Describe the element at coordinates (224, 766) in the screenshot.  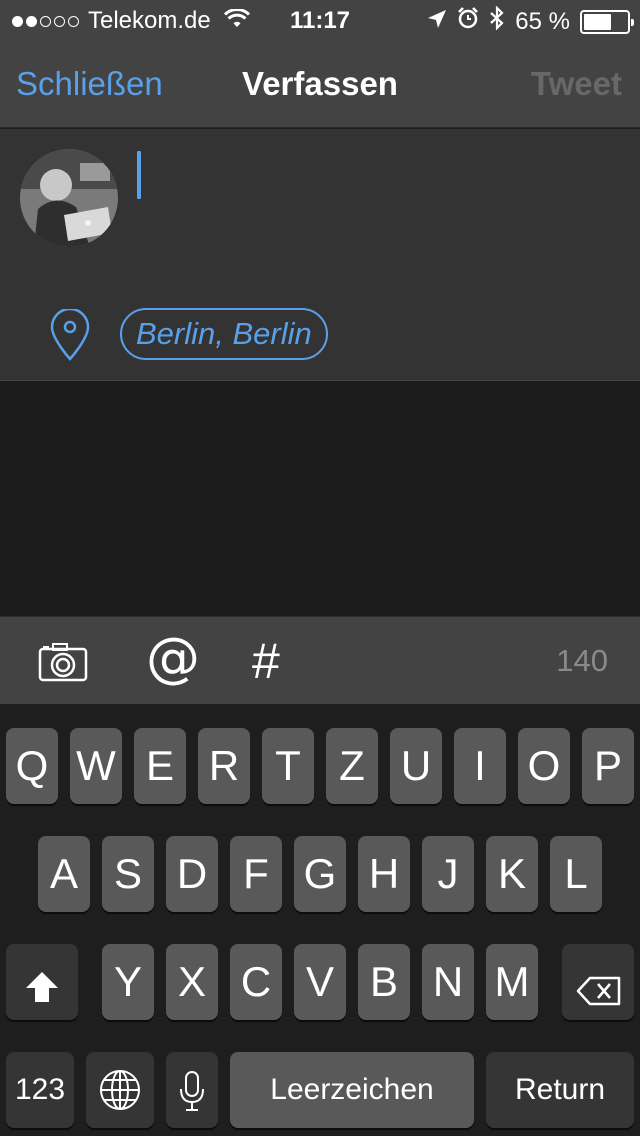
I see `key-r: R` at that location.